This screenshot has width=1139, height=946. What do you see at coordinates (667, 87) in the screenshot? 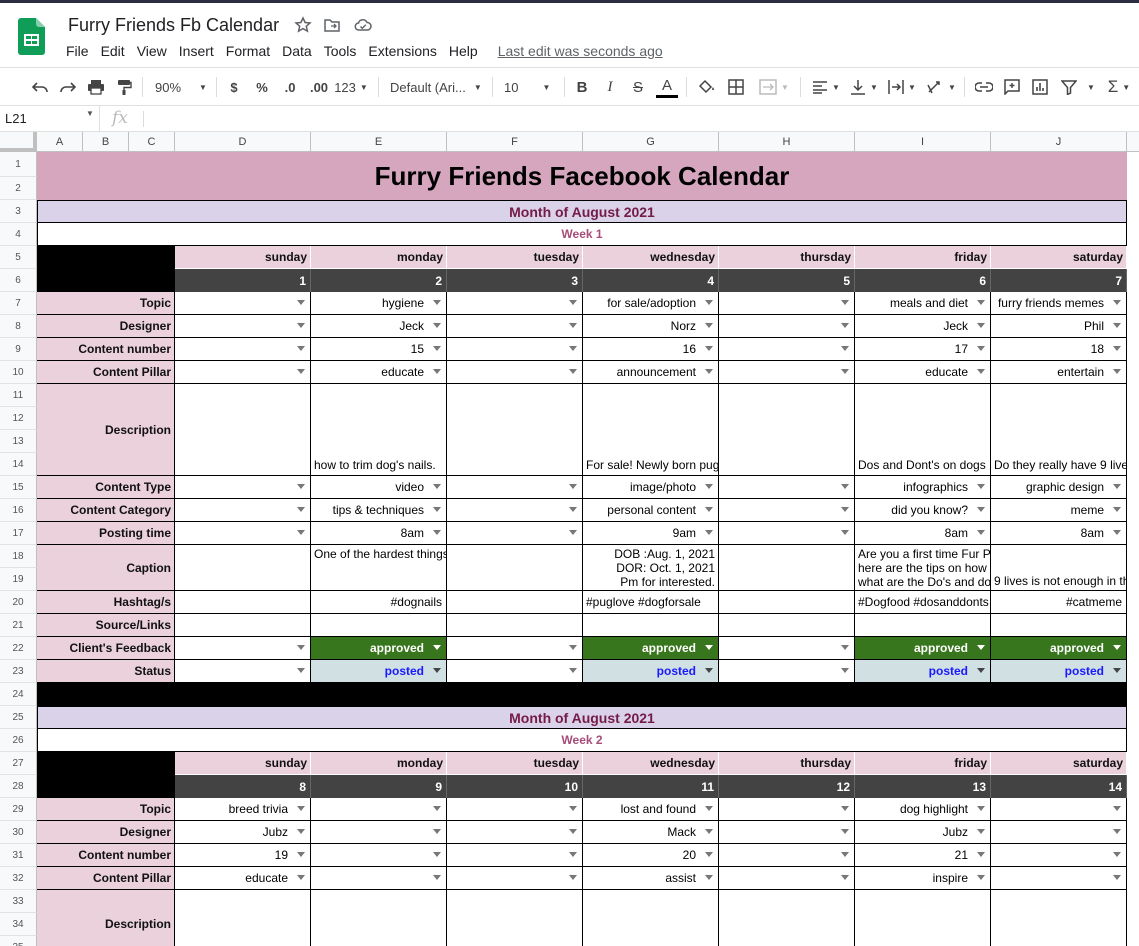
I see `text-color-button: A` at bounding box center [667, 87].